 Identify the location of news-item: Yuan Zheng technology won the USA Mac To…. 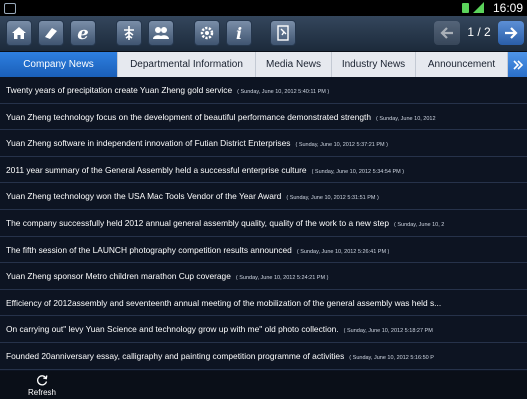
(263, 196).